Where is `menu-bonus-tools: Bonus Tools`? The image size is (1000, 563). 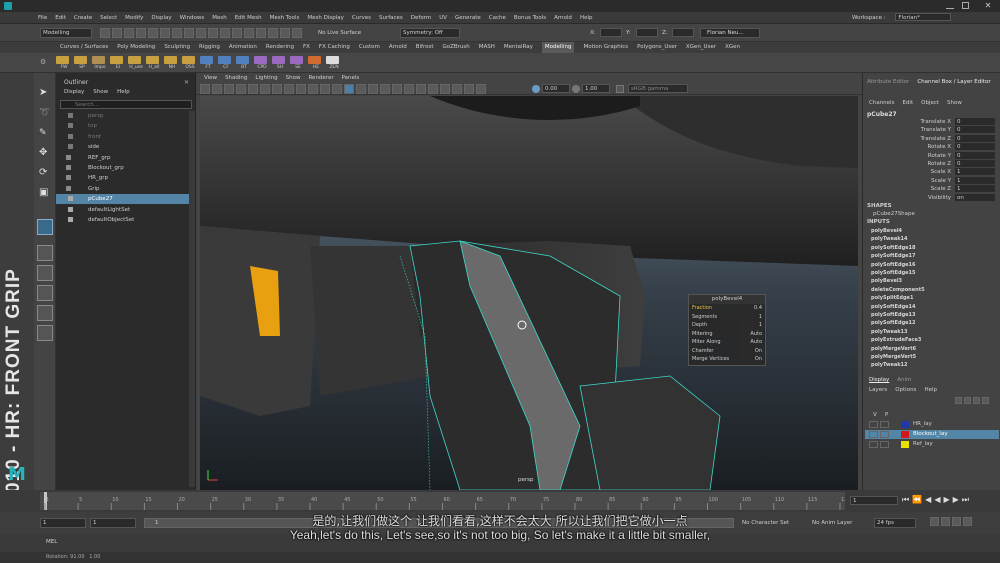 menu-bonus-tools: Bonus Tools is located at coordinates (530, 18).